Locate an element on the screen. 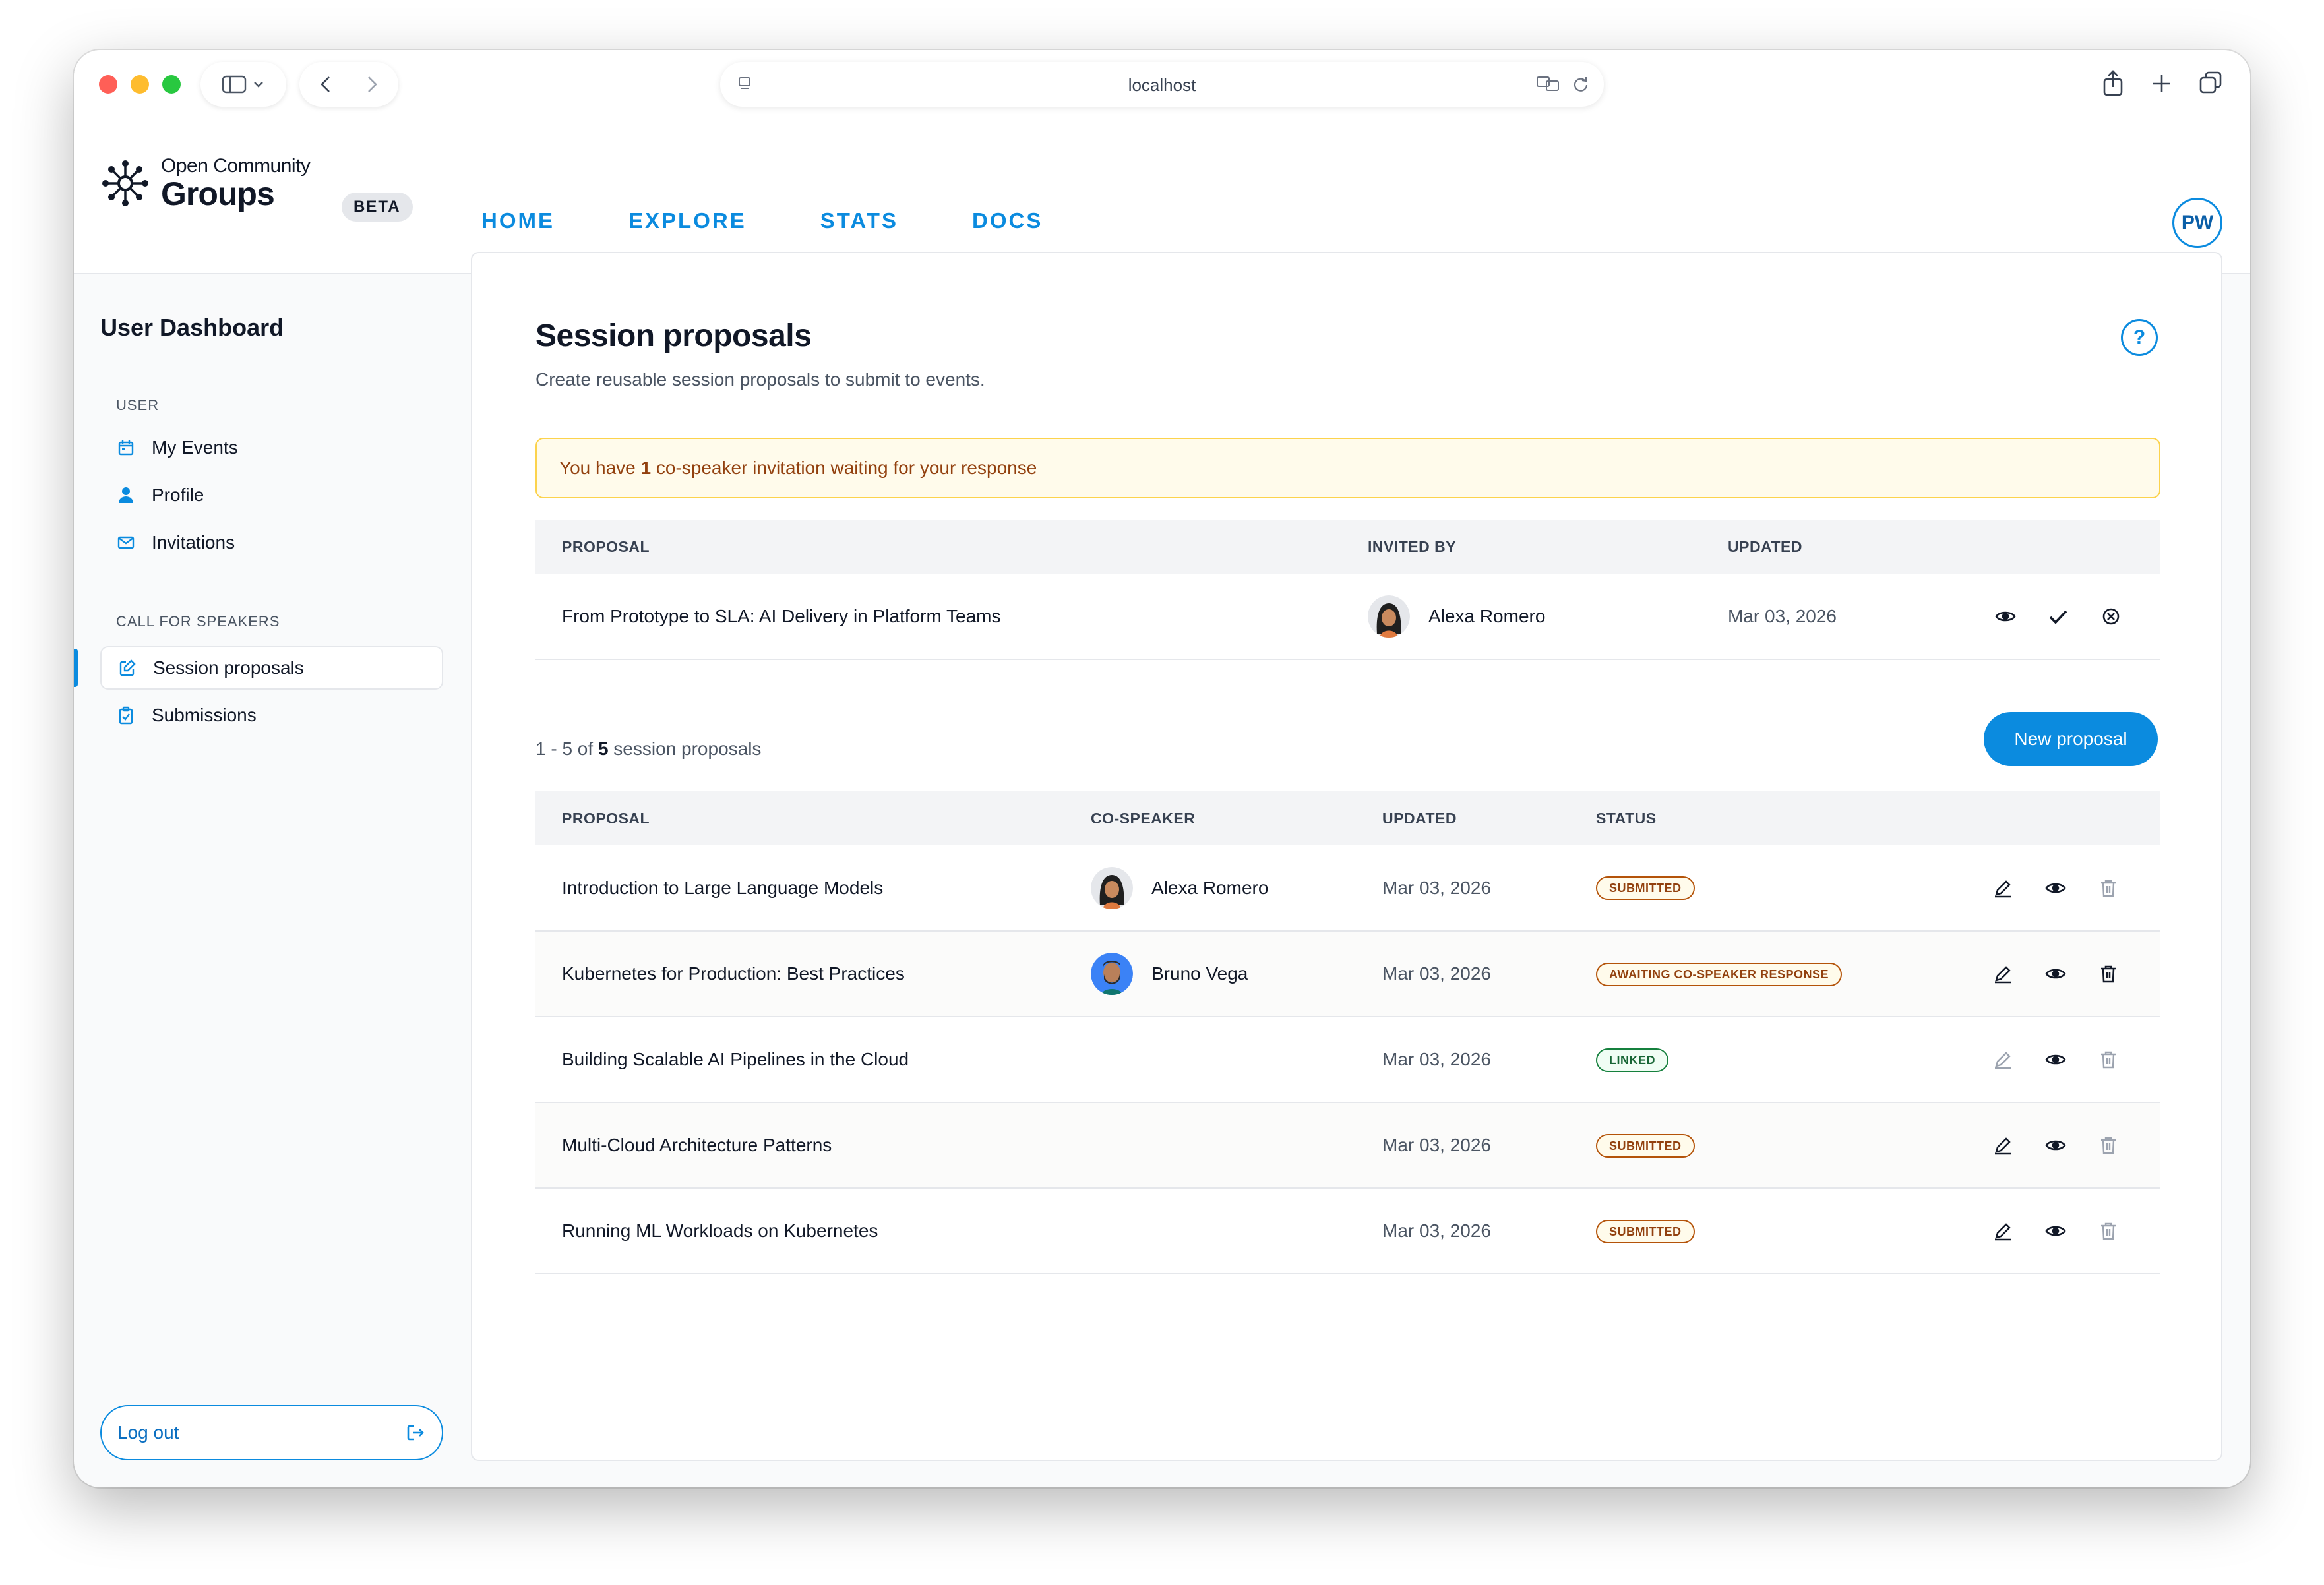  co-speaker-name: Alexa Romero is located at coordinates (1210, 887).